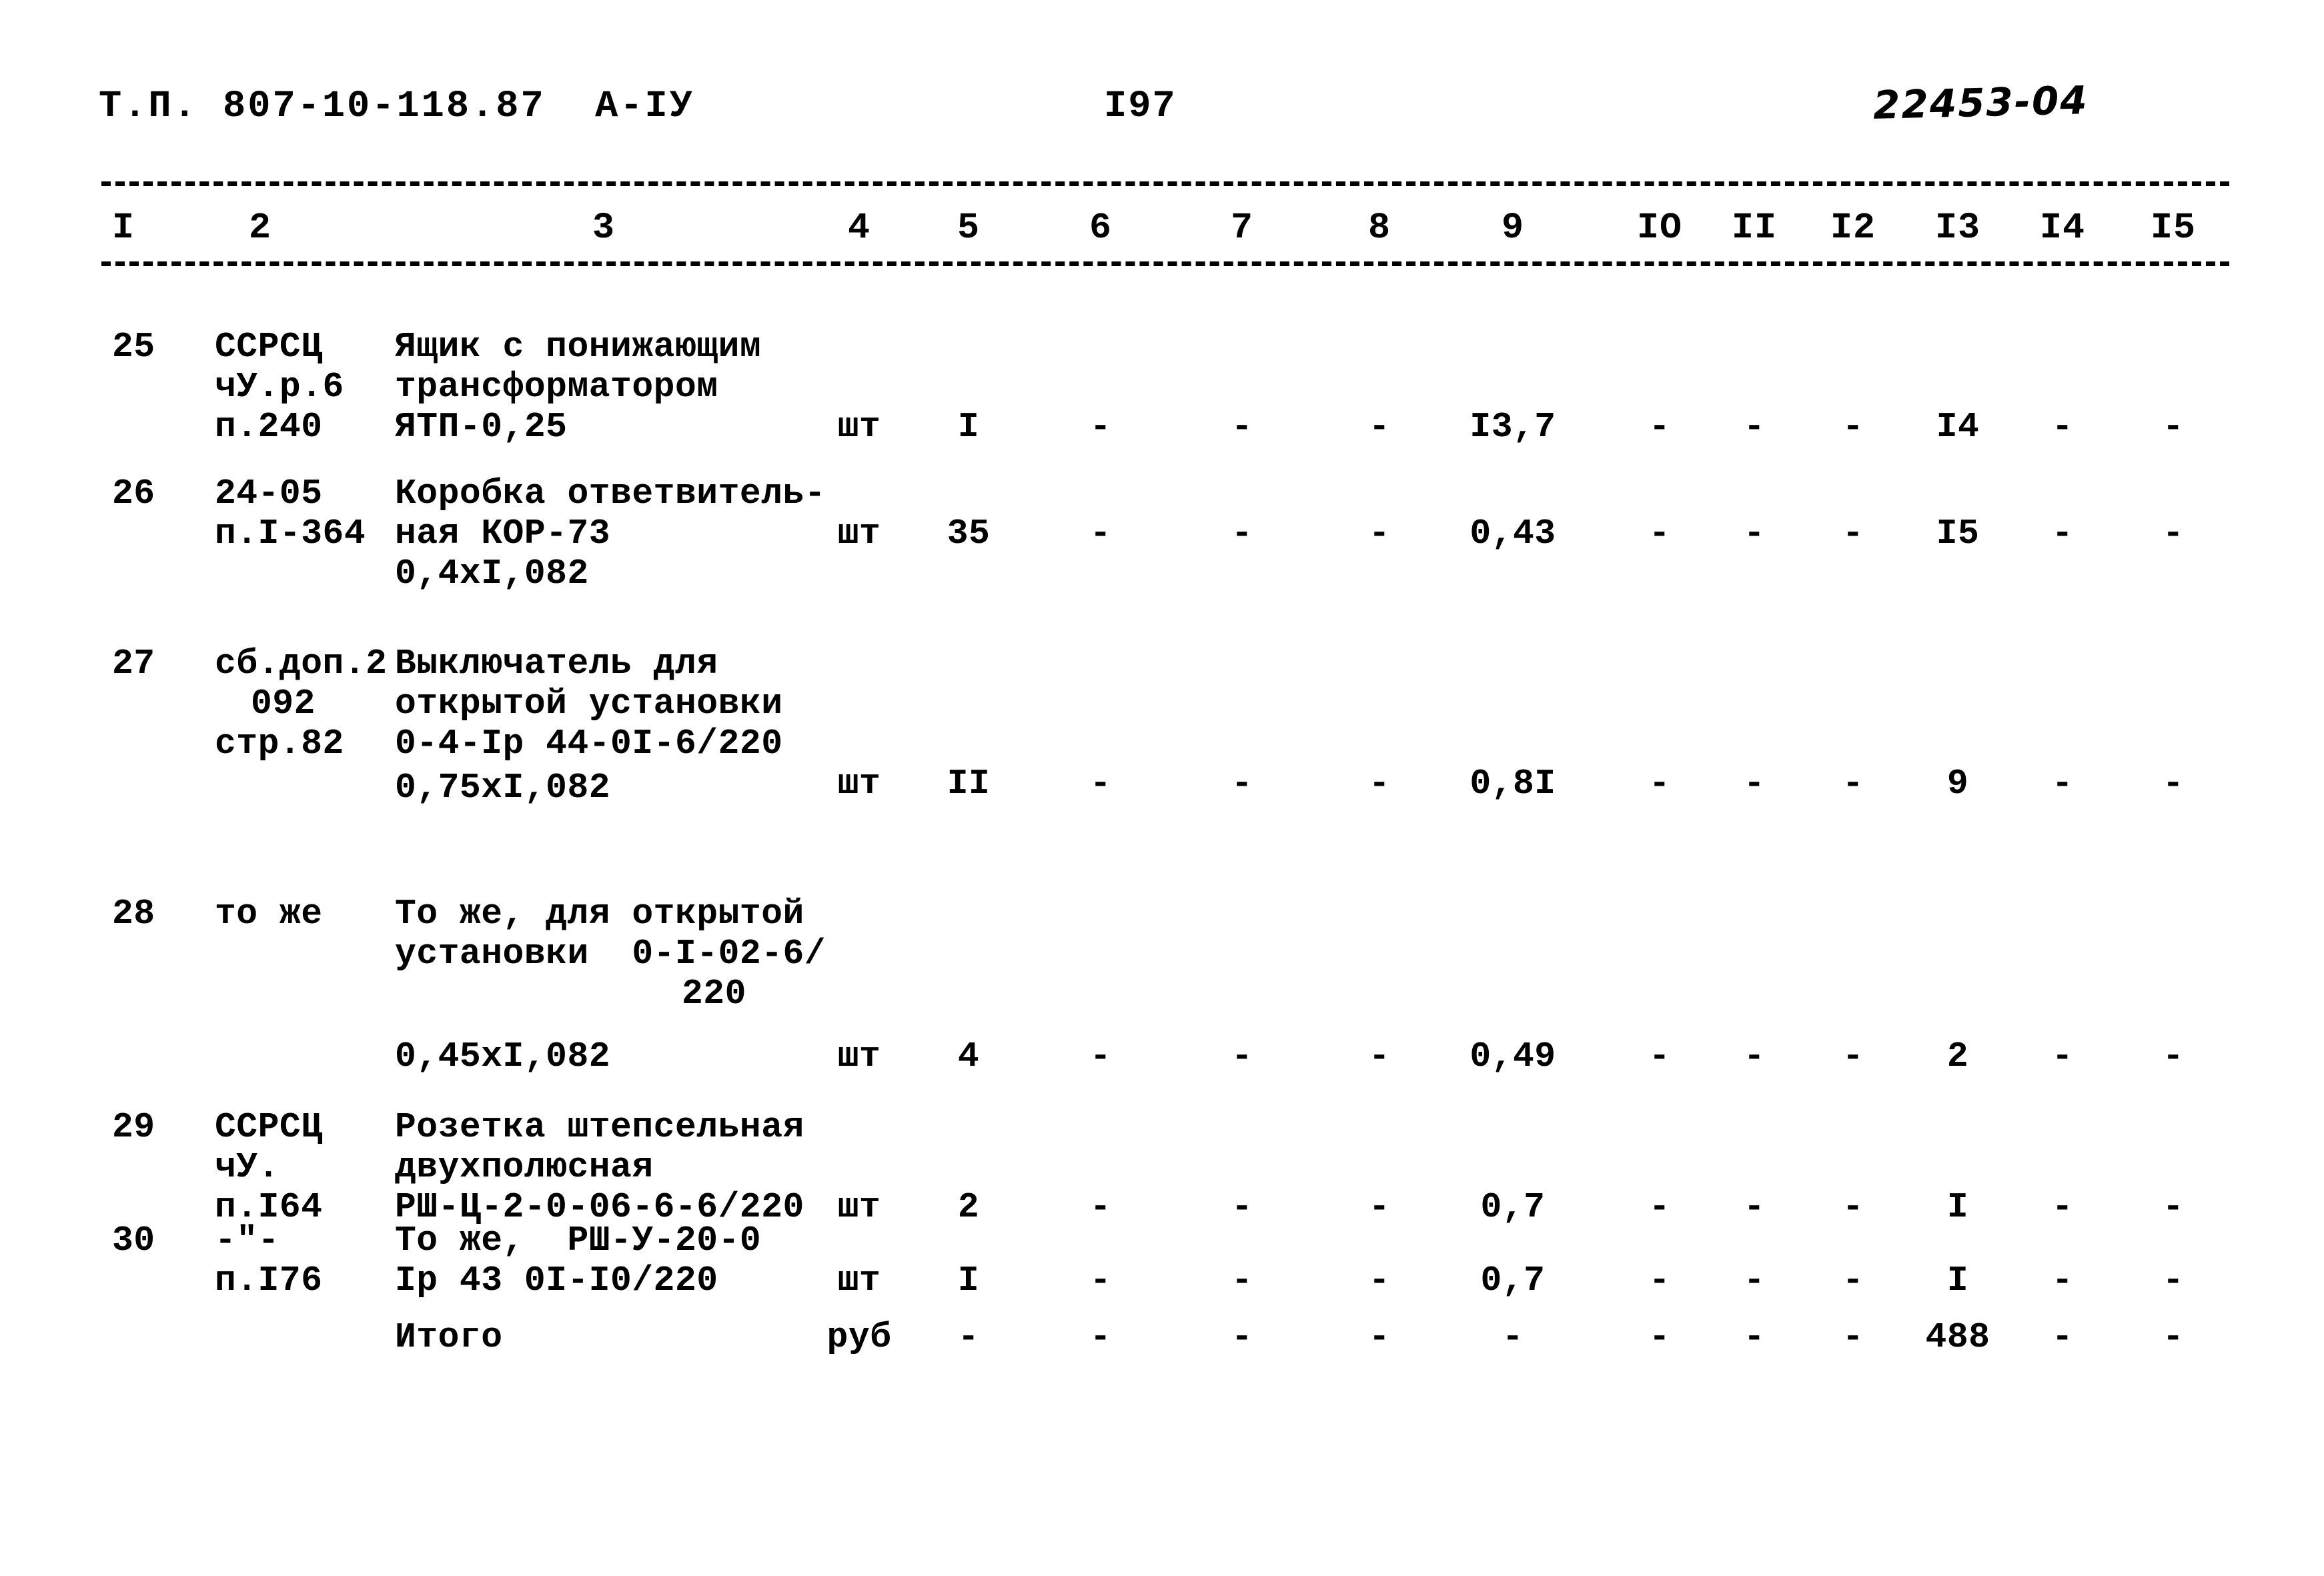 This screenshot has height=1576, width=2324. What do you see at coordinates (1513, 228) in the screenshot?
I see `column-number-9: 9` at bounding box center [1513, 228].